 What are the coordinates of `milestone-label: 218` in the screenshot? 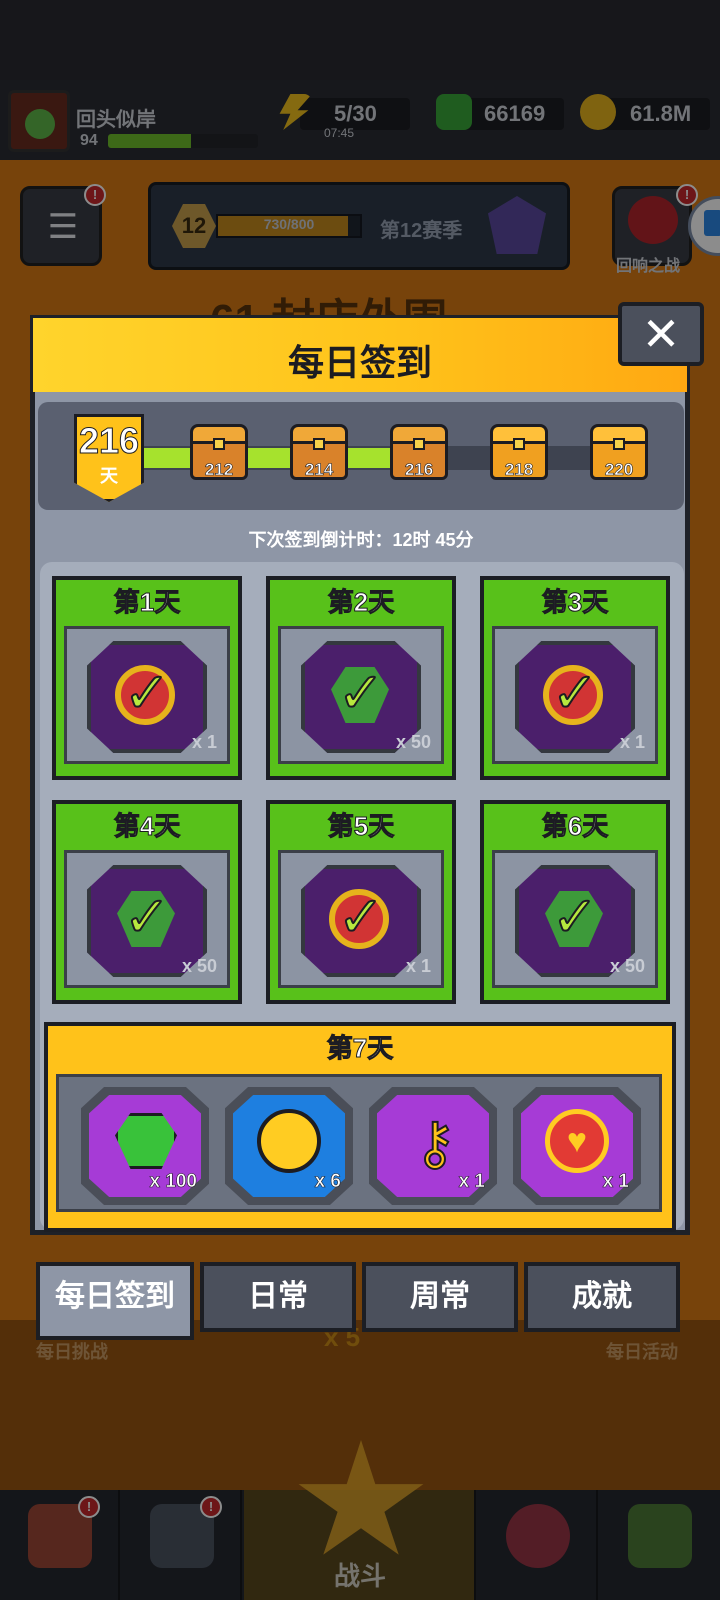 It's located at (519, 470).